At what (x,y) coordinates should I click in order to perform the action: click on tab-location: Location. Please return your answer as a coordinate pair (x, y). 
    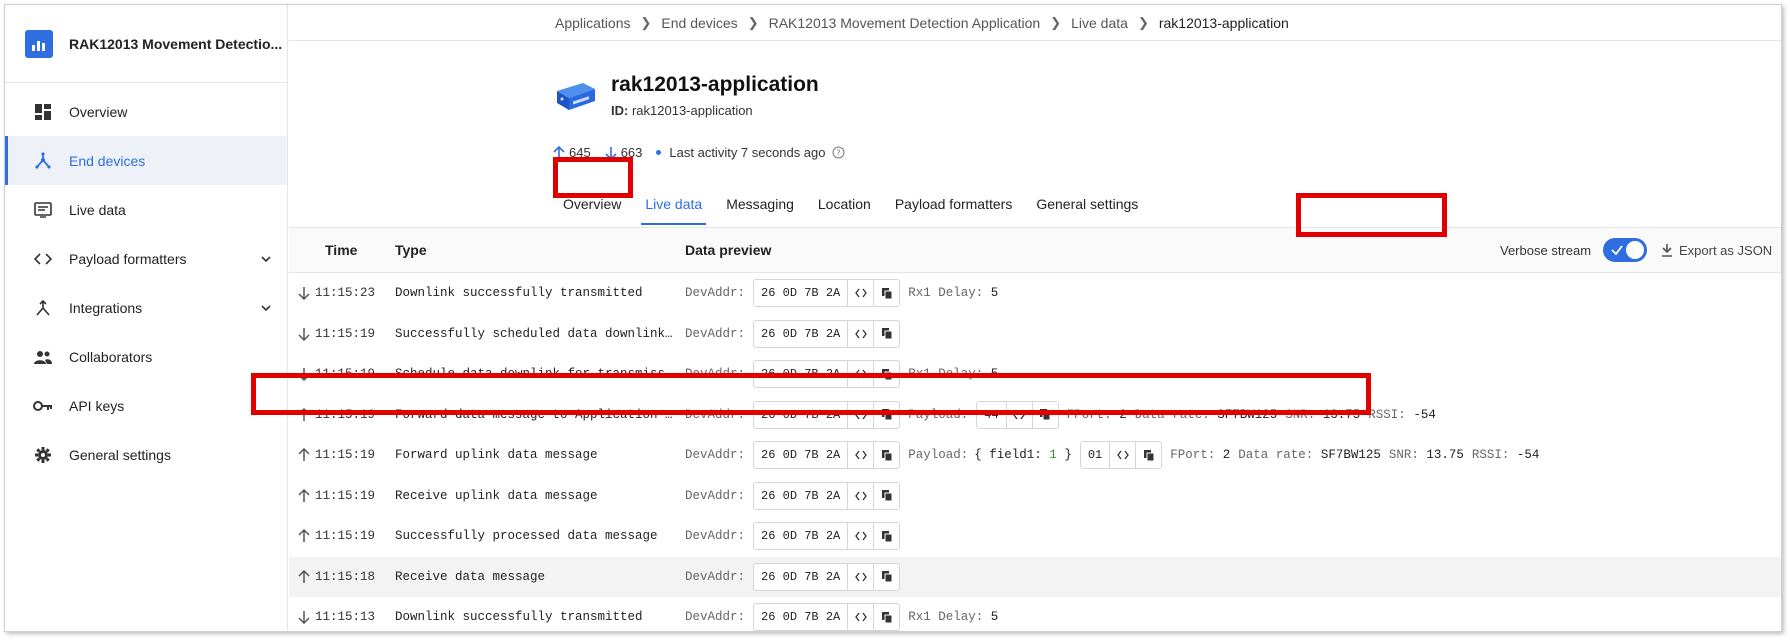
    Looking at the image, I should click on (844, 204).